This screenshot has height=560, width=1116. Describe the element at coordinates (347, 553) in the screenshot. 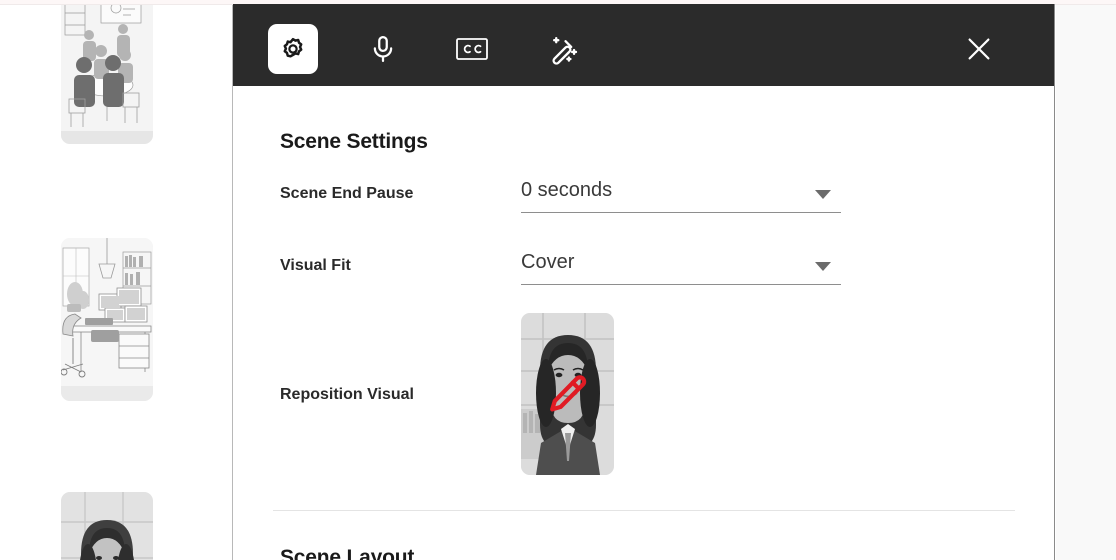

I see `scene-layout-heading: Scene Layout` at that location.